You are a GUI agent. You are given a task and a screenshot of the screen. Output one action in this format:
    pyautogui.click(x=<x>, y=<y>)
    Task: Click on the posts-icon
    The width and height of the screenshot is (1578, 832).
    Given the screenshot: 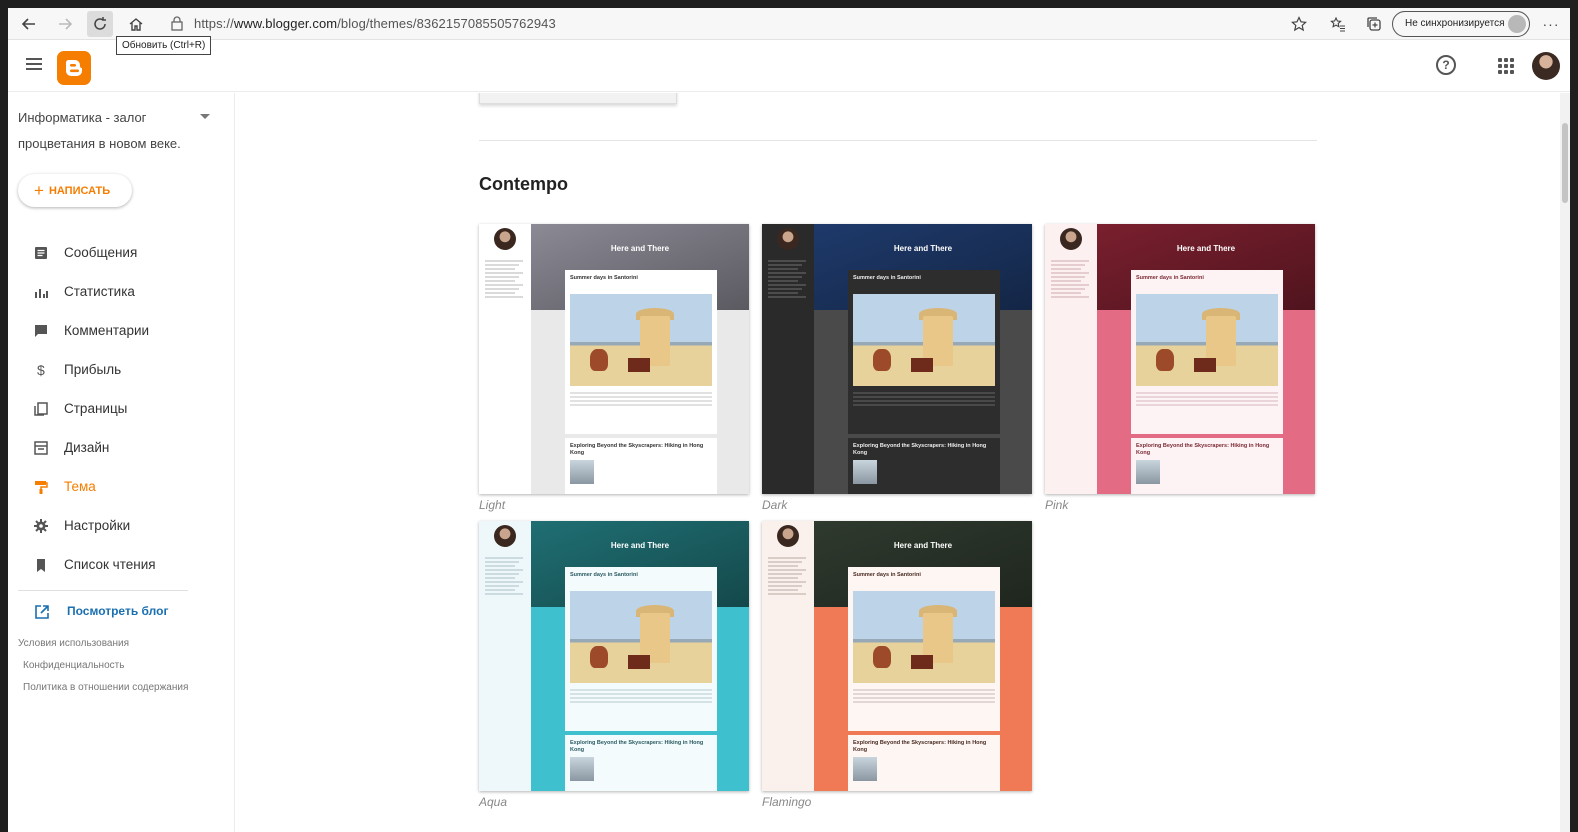 What is the action you would take?
    pyautogui.click(x=41, y=253)
    